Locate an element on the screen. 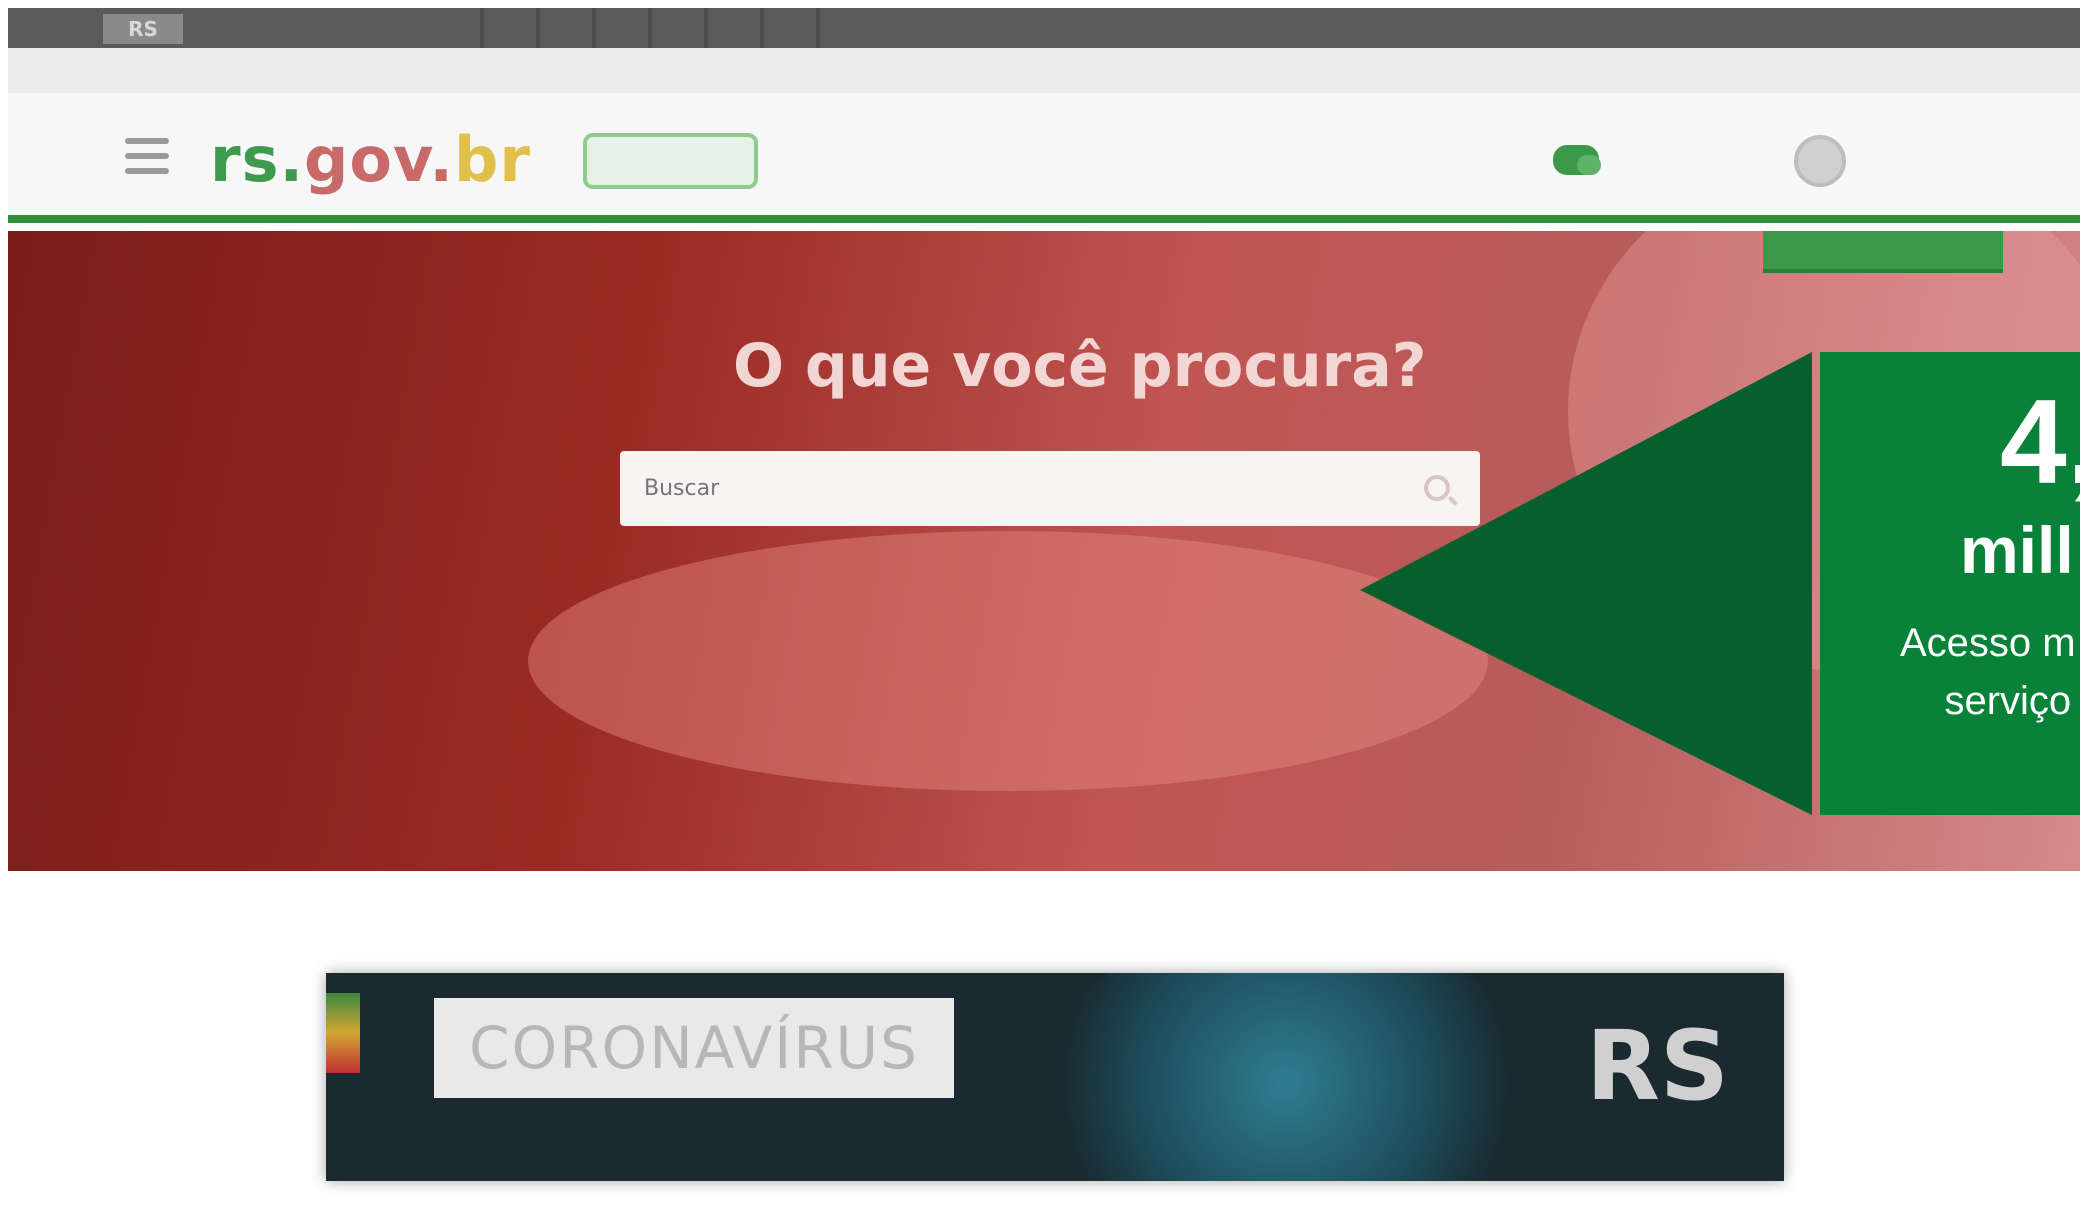 The image size is (2080, 1212). callout-text-line-1: Acesso m is located at coordinates (1988, 643).